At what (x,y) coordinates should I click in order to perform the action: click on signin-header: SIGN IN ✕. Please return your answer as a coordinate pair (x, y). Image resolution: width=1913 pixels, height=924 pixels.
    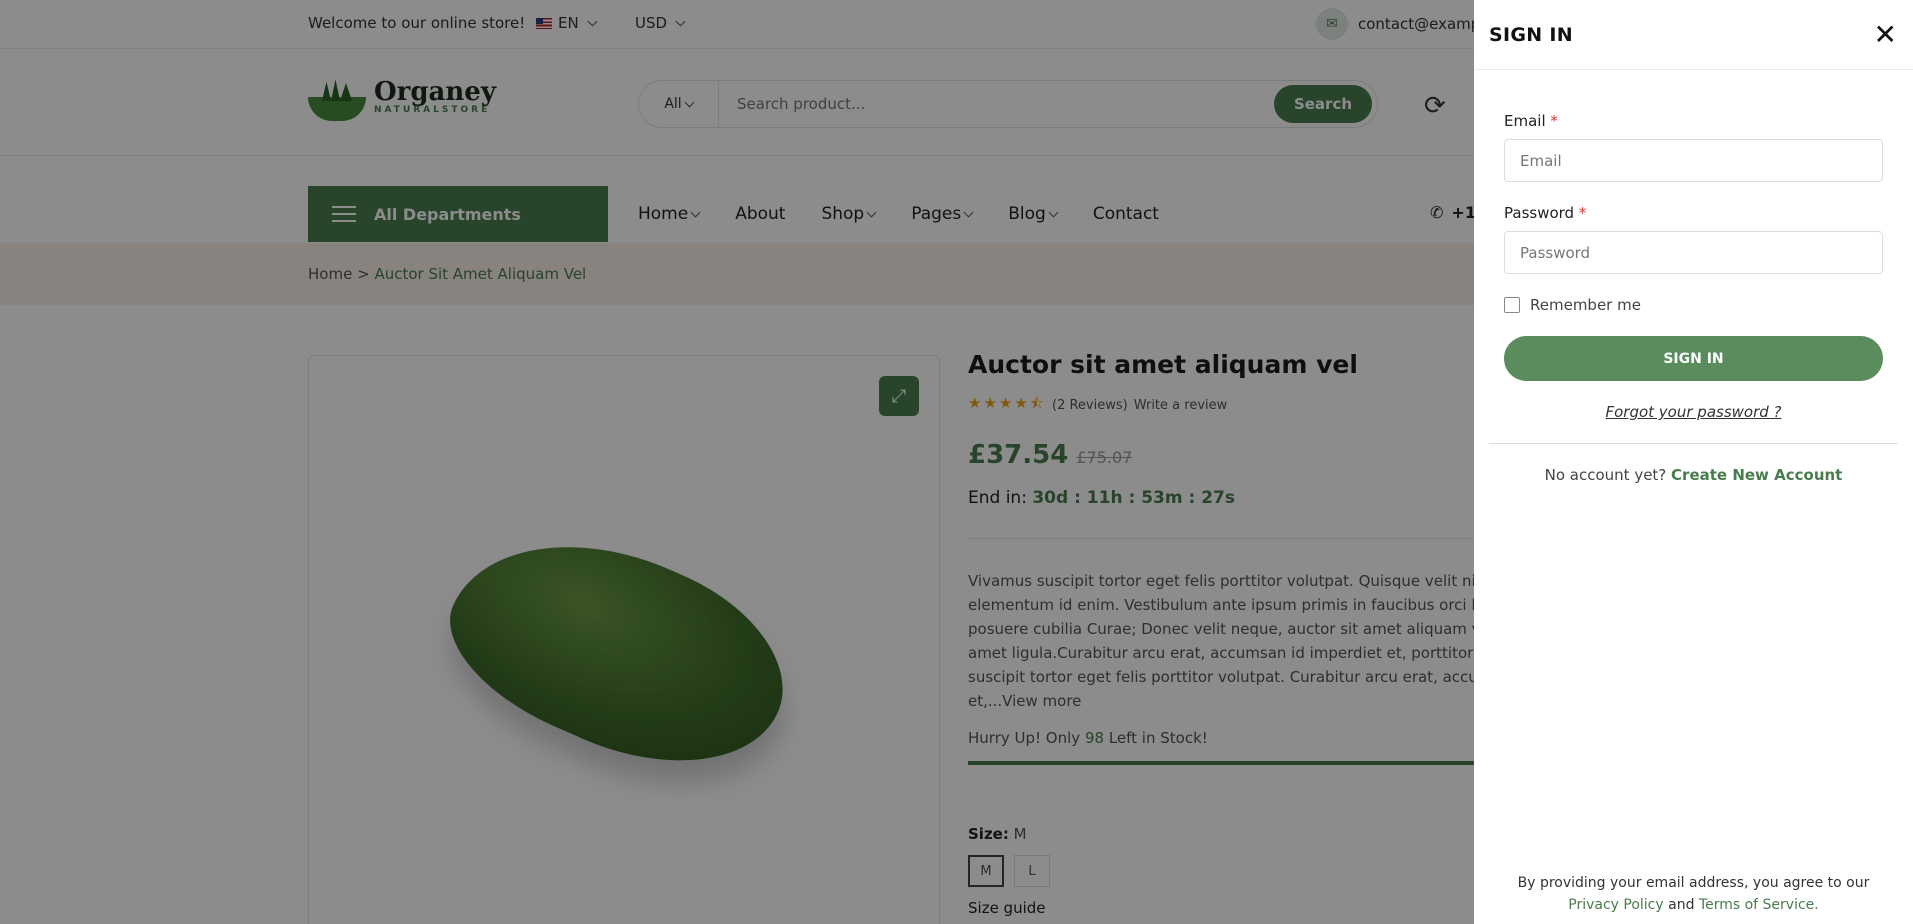
    Looking at the image, I should click on (1693, 35).